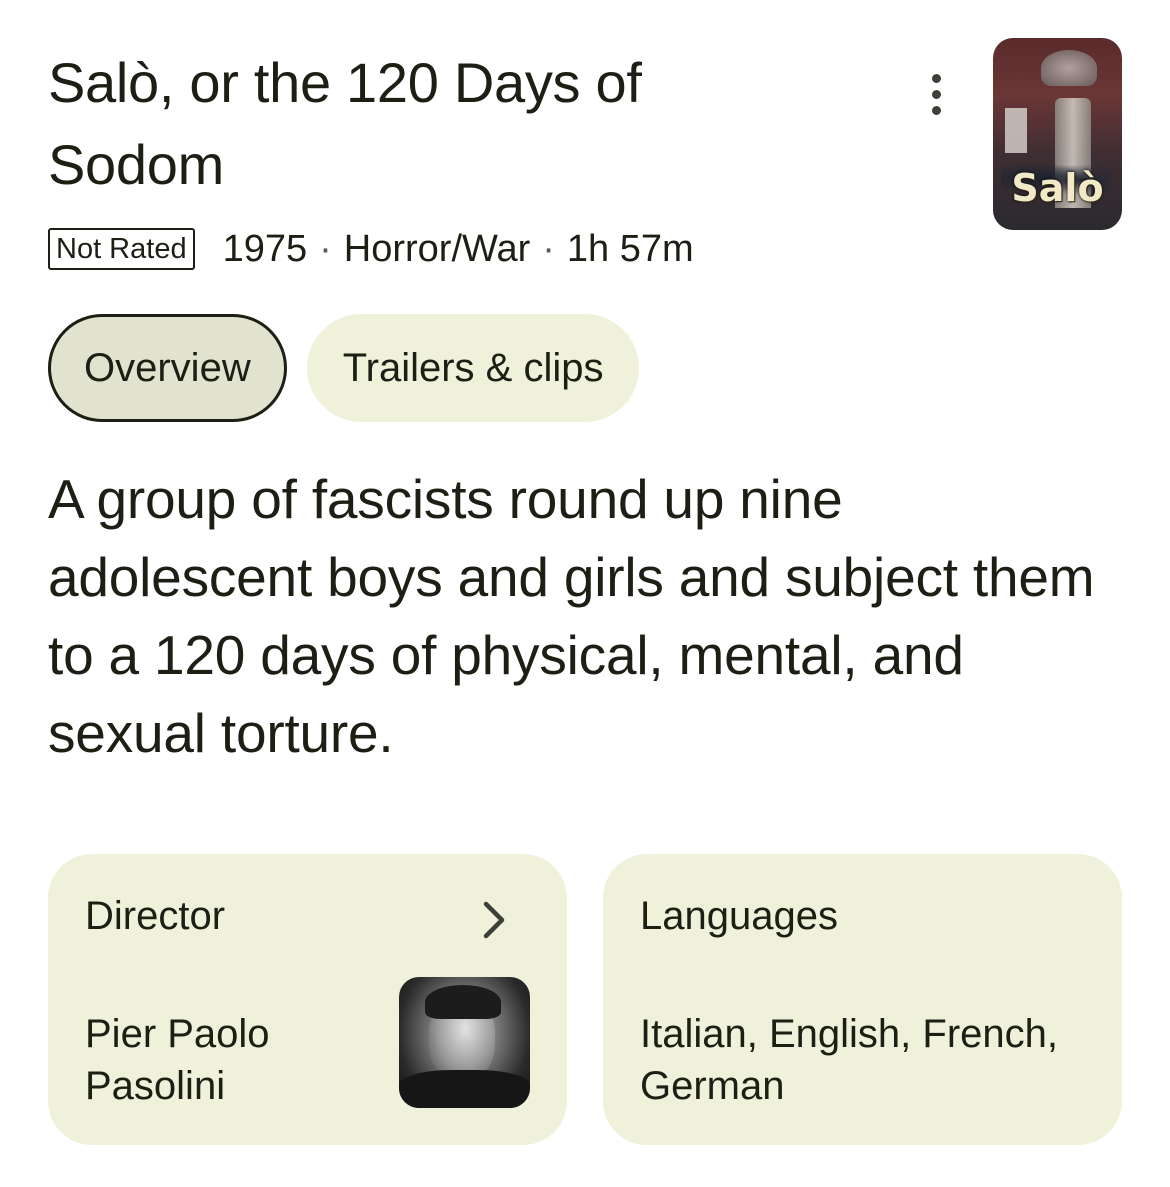 This screenshot has height=1187, width=1170. Describe the element at coordinates (121, 249) in the screenshot. I see `rating-badge: Not Rated` at that location.